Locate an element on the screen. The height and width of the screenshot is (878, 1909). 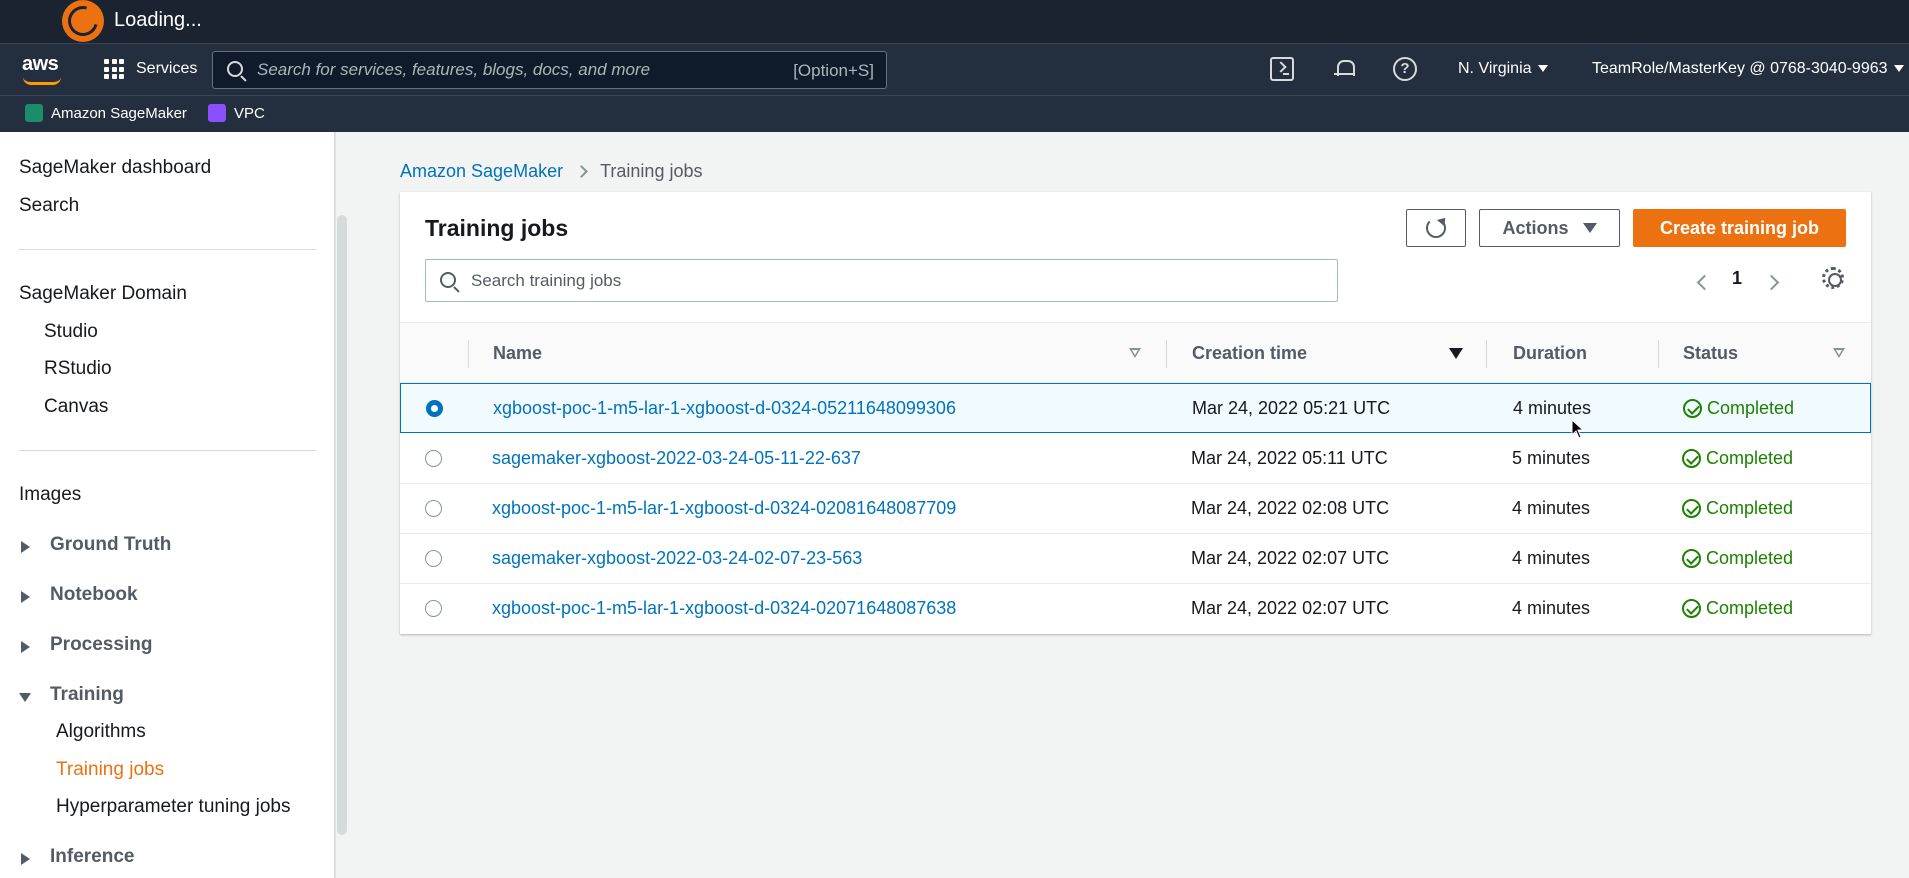
sidebar-item-canvas: Canvas is located at coordinates (76, 407).